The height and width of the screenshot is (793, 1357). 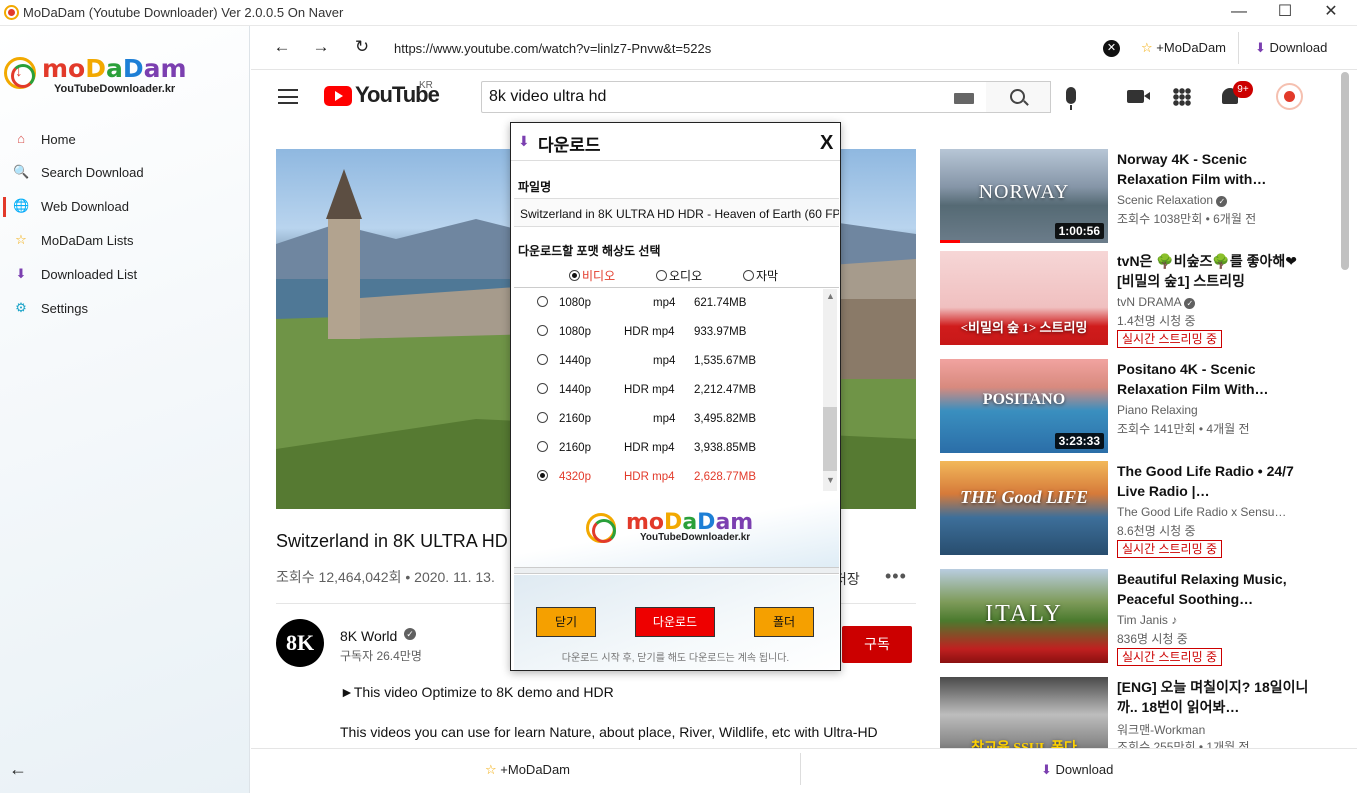 What do you see at coordinates (1024, 196) in the screenshot?
I see `thumbnail: NORWAY 1:00:56` at bounding box center [1024, 196].